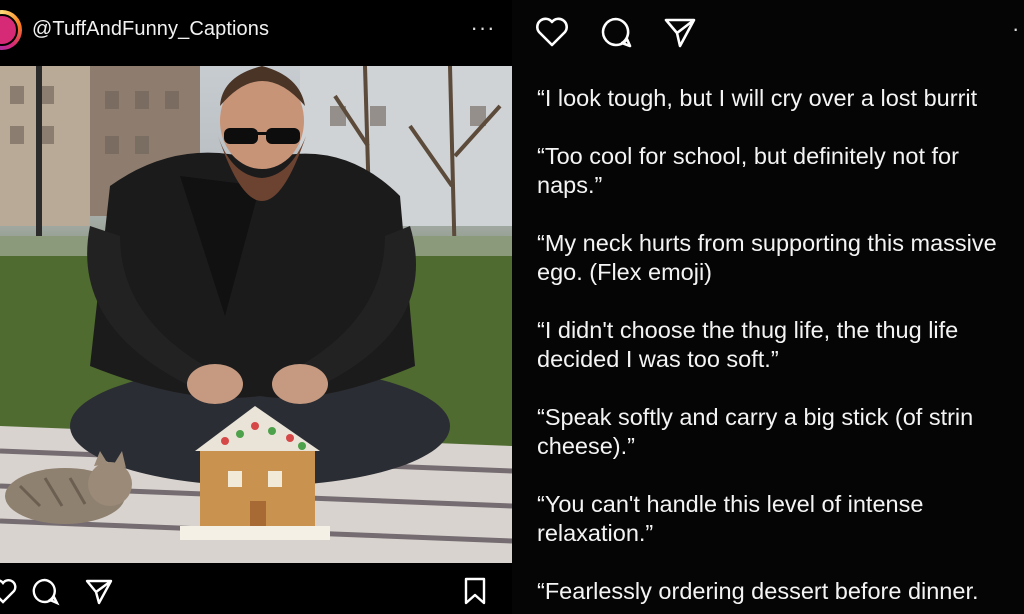 The image size is (1024, 614). What do you see at coordinates (483, 29) in the screenshot?
I see `more-options-icon: ···` at bounding box center [483, 29].